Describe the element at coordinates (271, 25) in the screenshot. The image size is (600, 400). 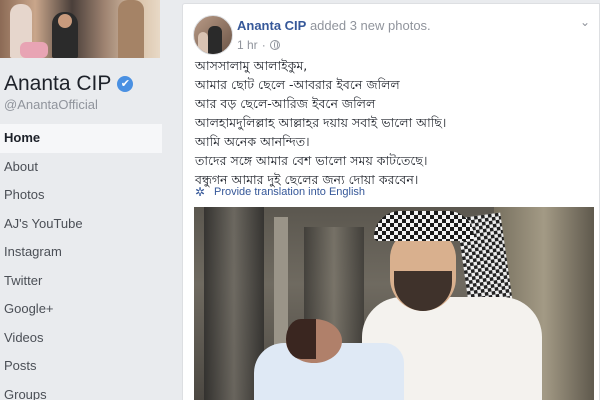
I see `post-author-link: Ananta CIP` at that location.